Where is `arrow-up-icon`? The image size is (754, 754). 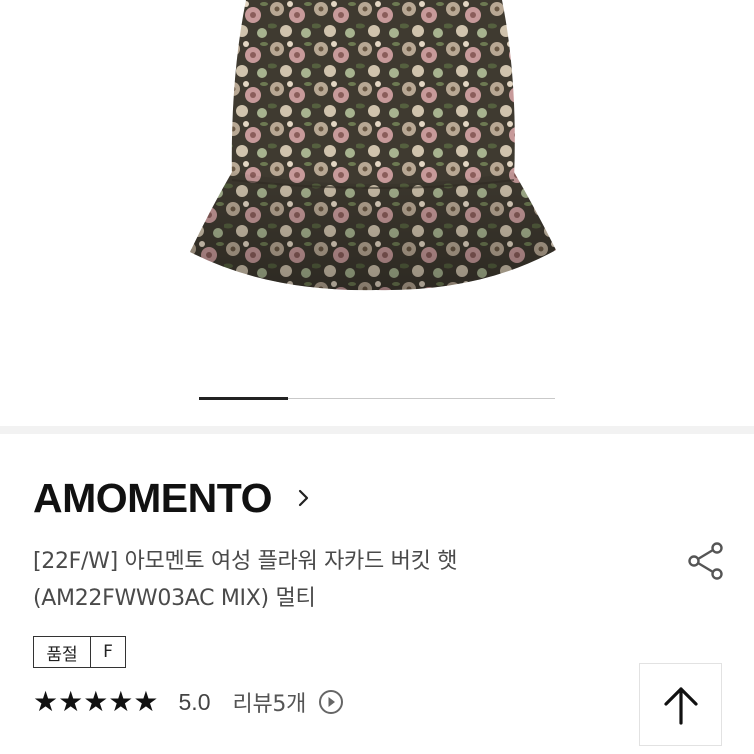
arrow-up-icon is located at coordinates (680, 705).